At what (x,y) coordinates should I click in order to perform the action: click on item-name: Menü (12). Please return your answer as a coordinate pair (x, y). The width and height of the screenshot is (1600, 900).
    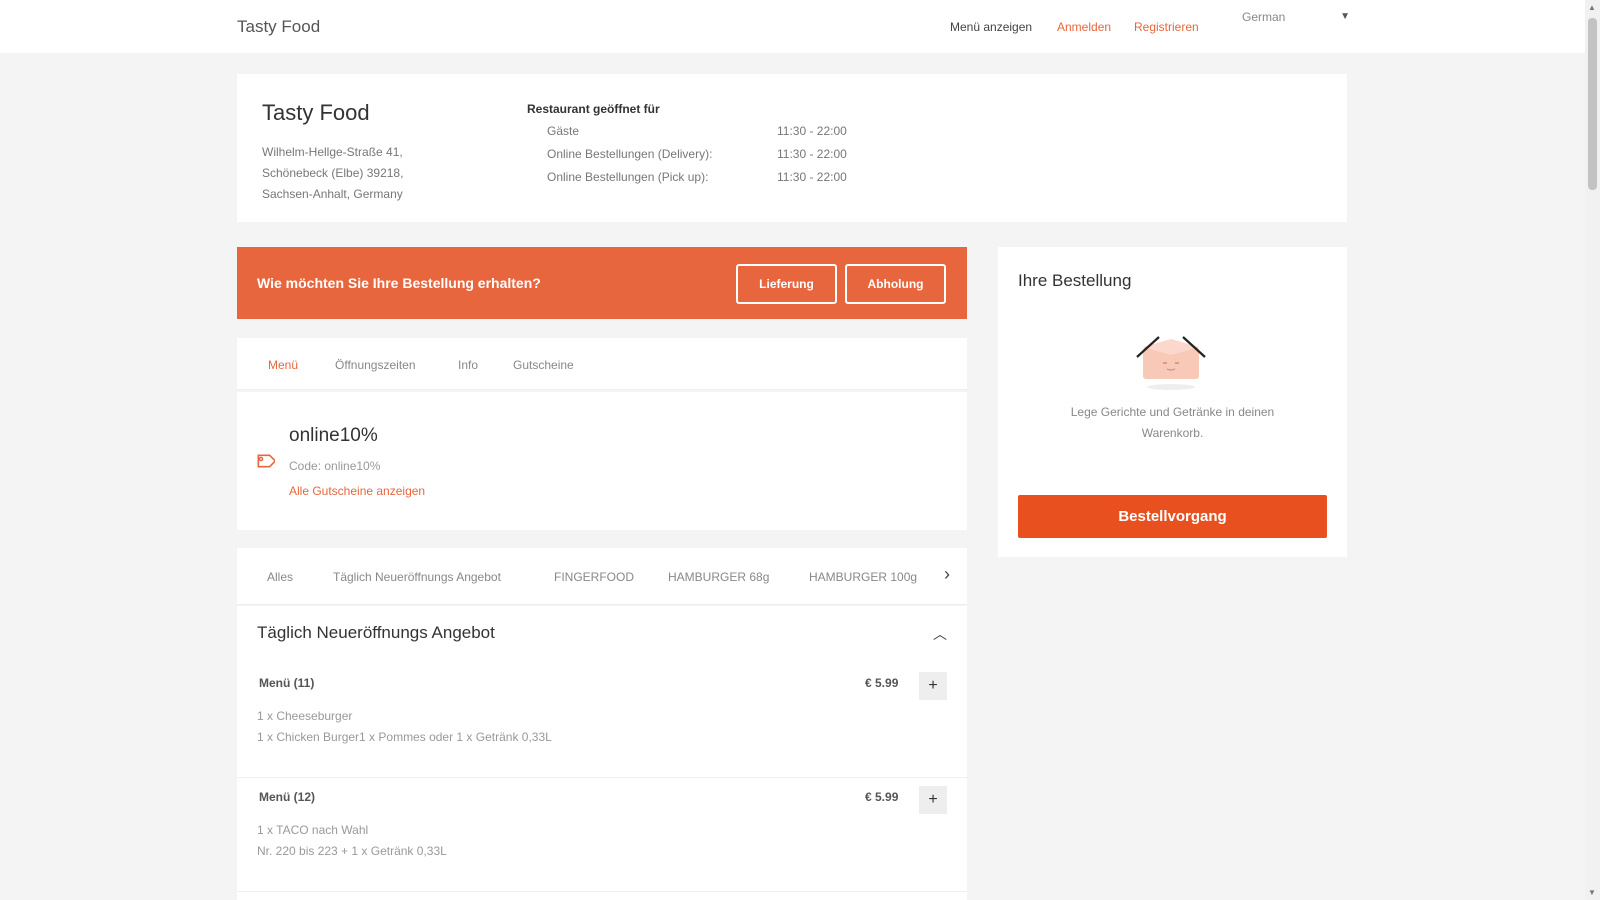
    Looking at the image, I should click on (287, 797).